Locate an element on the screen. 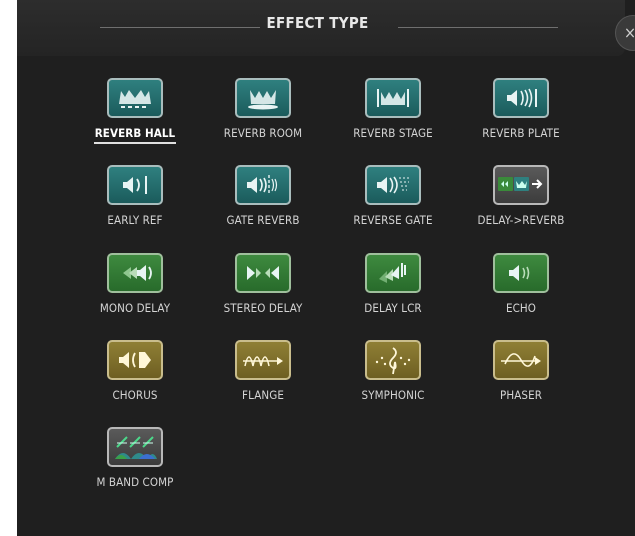  effect-option-gate-reverb: GATE REVERB is located at coordinates (263, 200).